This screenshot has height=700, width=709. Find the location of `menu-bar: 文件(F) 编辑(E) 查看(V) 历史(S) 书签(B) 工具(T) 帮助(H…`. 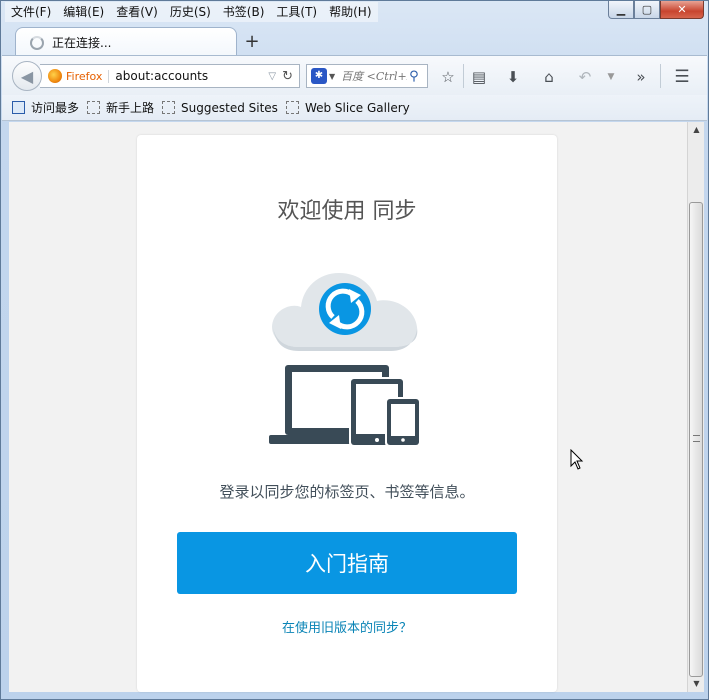

menu-bar: 文件(F) 编辑(E) 查看(V) 历史(S) 书签(B) 工具(T) 帮助(H… is located at coordinates (191, 12).